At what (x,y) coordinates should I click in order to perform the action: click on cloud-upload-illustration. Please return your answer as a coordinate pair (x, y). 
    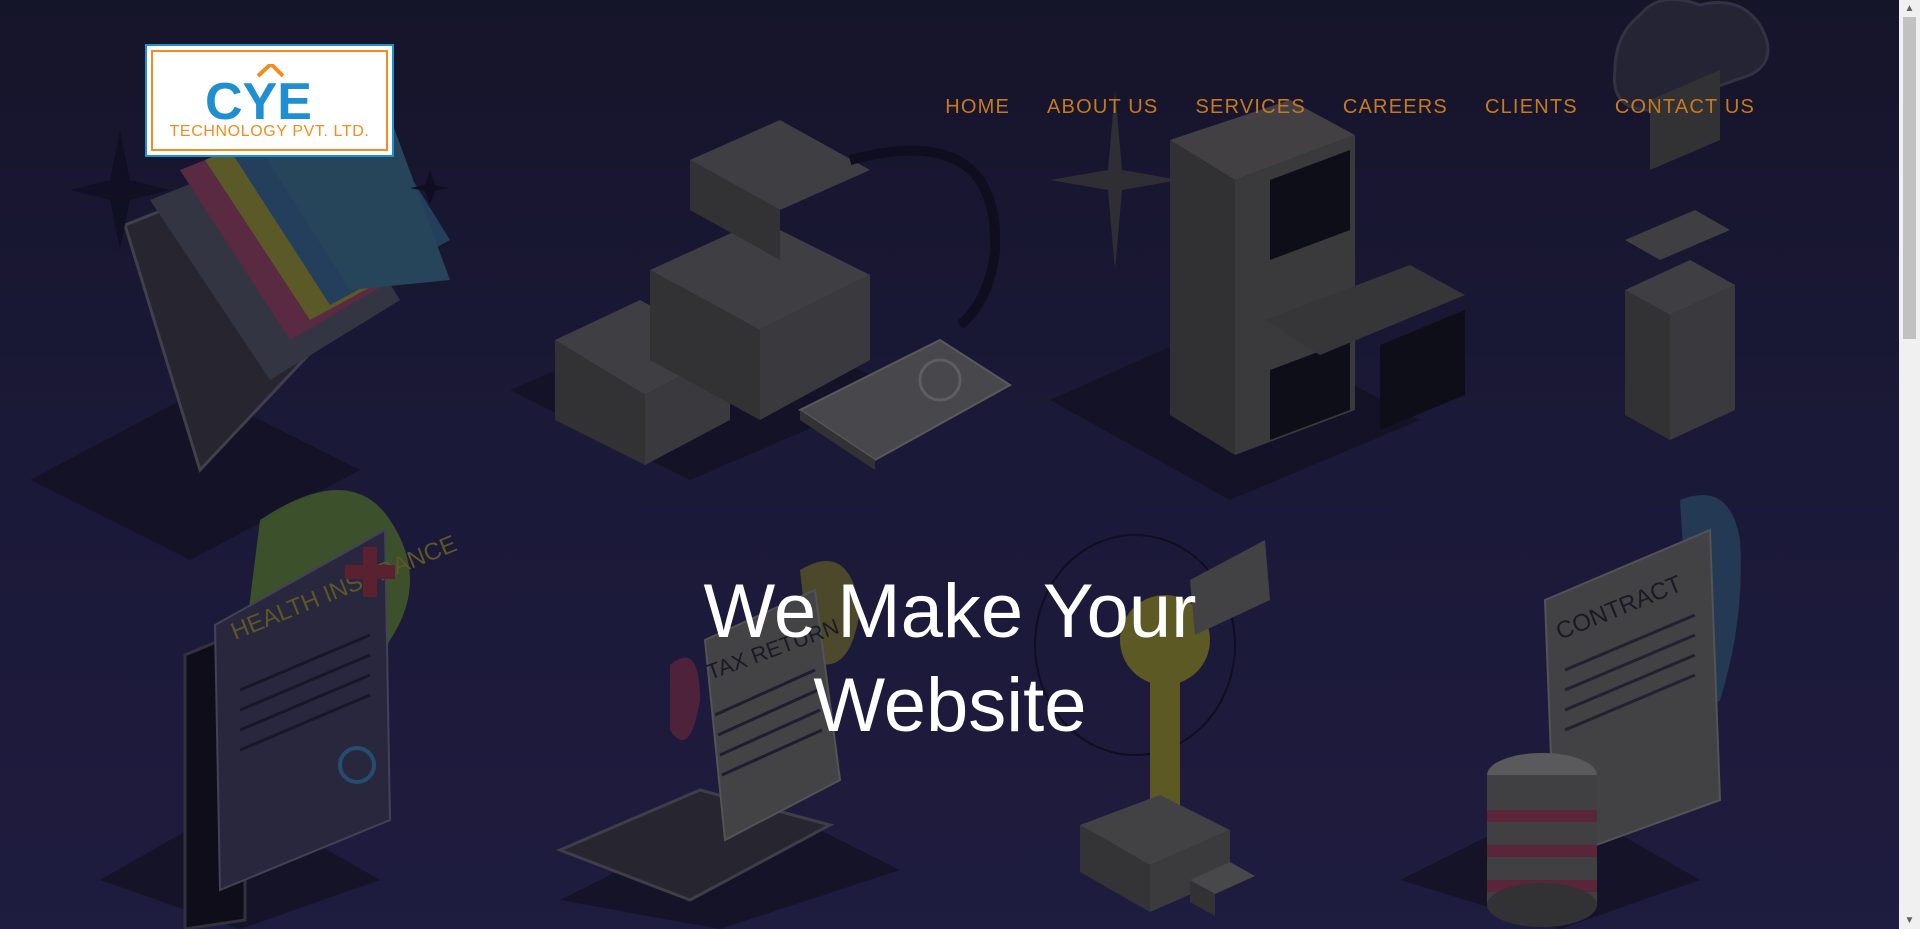
    Looking at the image, I should click on (1691, 220).